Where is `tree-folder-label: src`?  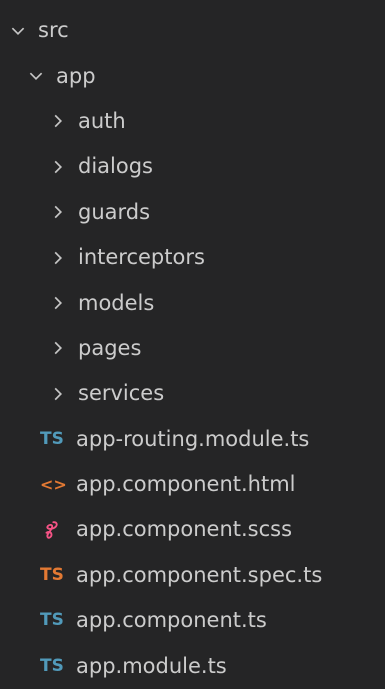
tree-folder-label: src is located at coordinates (53, 30).